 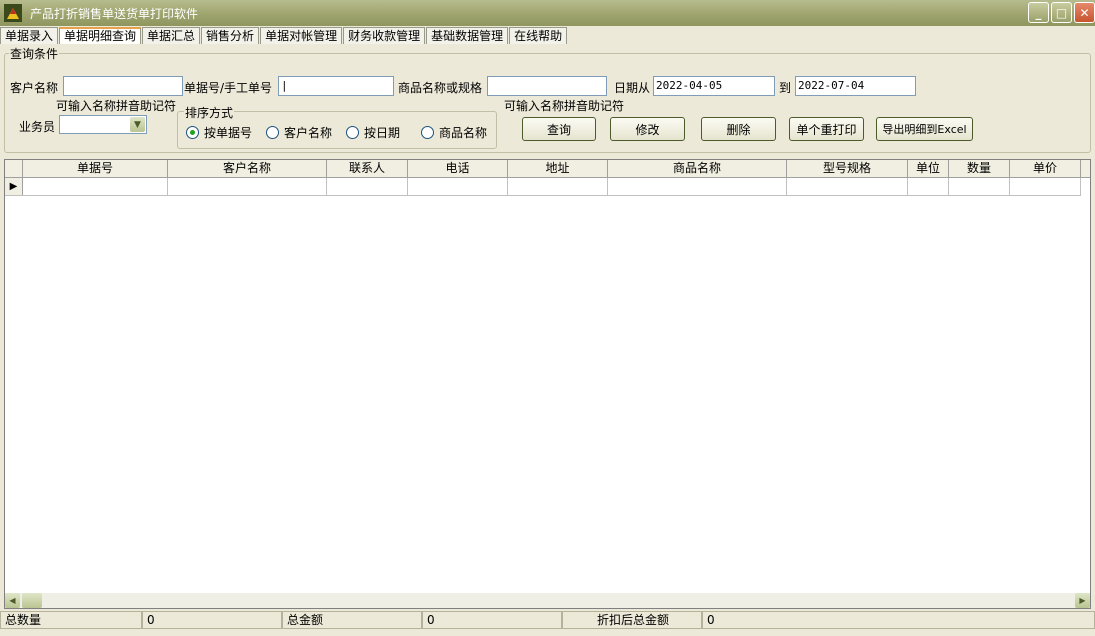 What do you see at coordinates (14, 168) in the screenshot?
I see `grid-corner` at bounding box center [14, 168].